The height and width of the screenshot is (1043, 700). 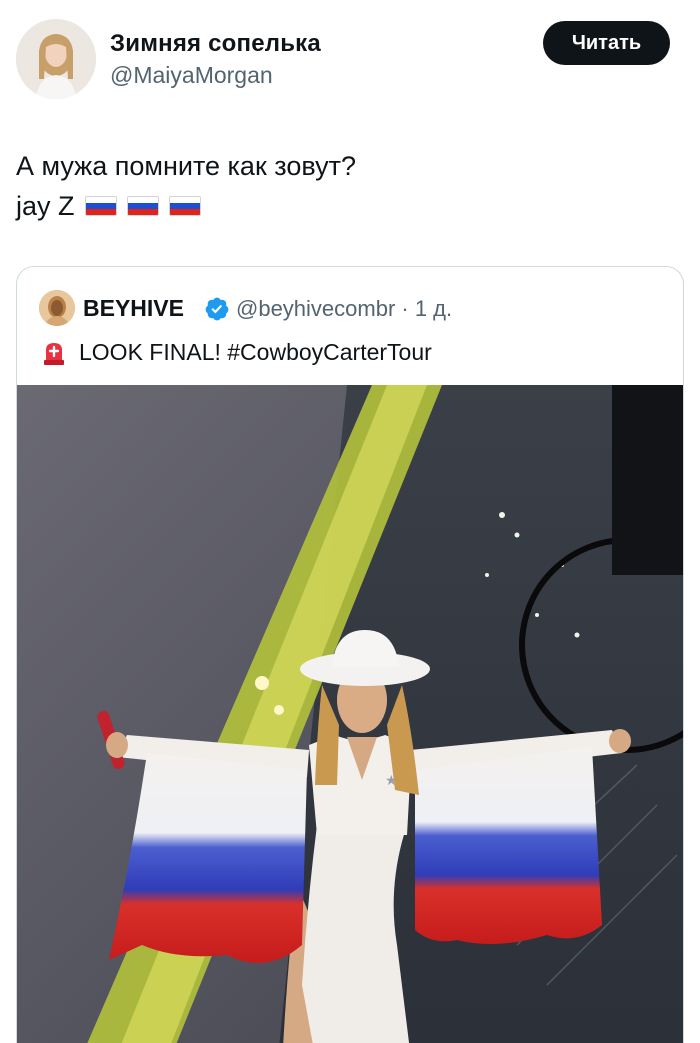 I want to click on follow-button: Читать, so click(x=606, y=43).